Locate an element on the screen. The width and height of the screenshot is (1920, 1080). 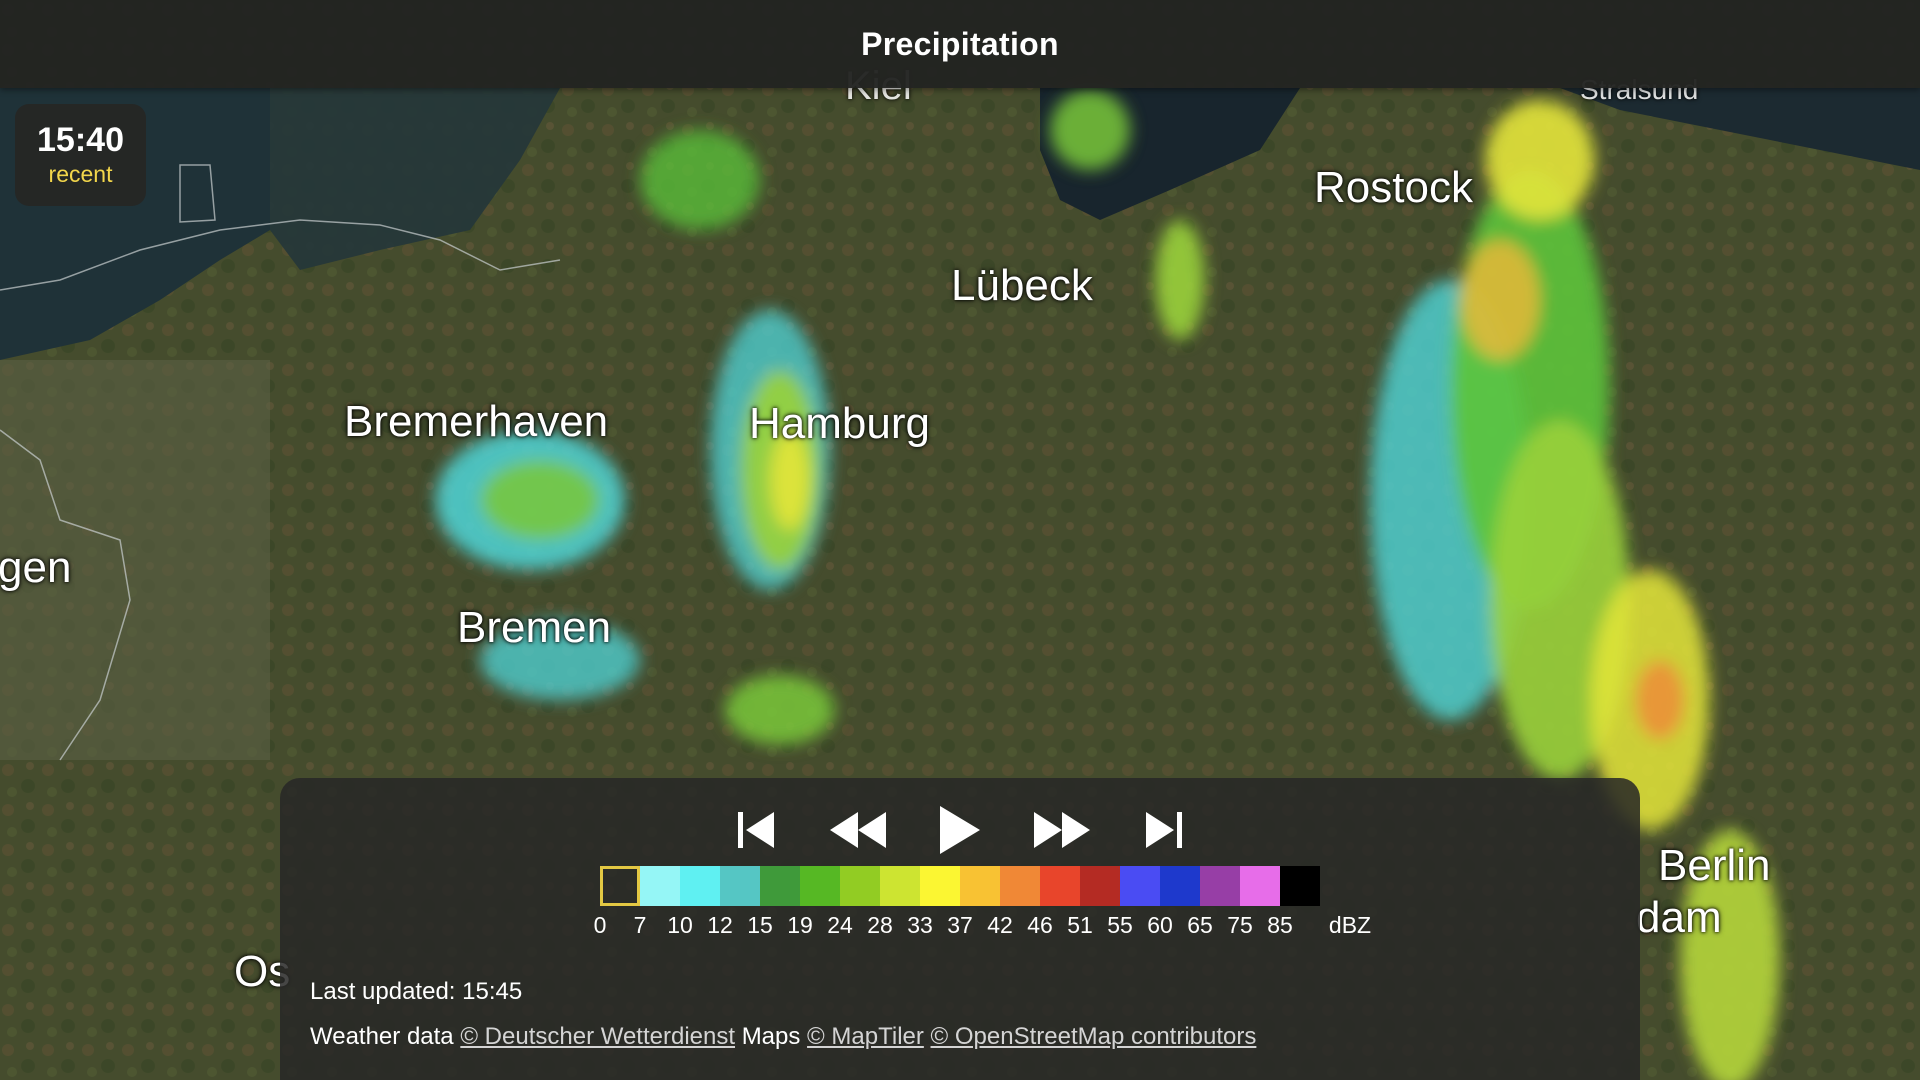
legend-label: 24 is located at coordinates (840, 925).